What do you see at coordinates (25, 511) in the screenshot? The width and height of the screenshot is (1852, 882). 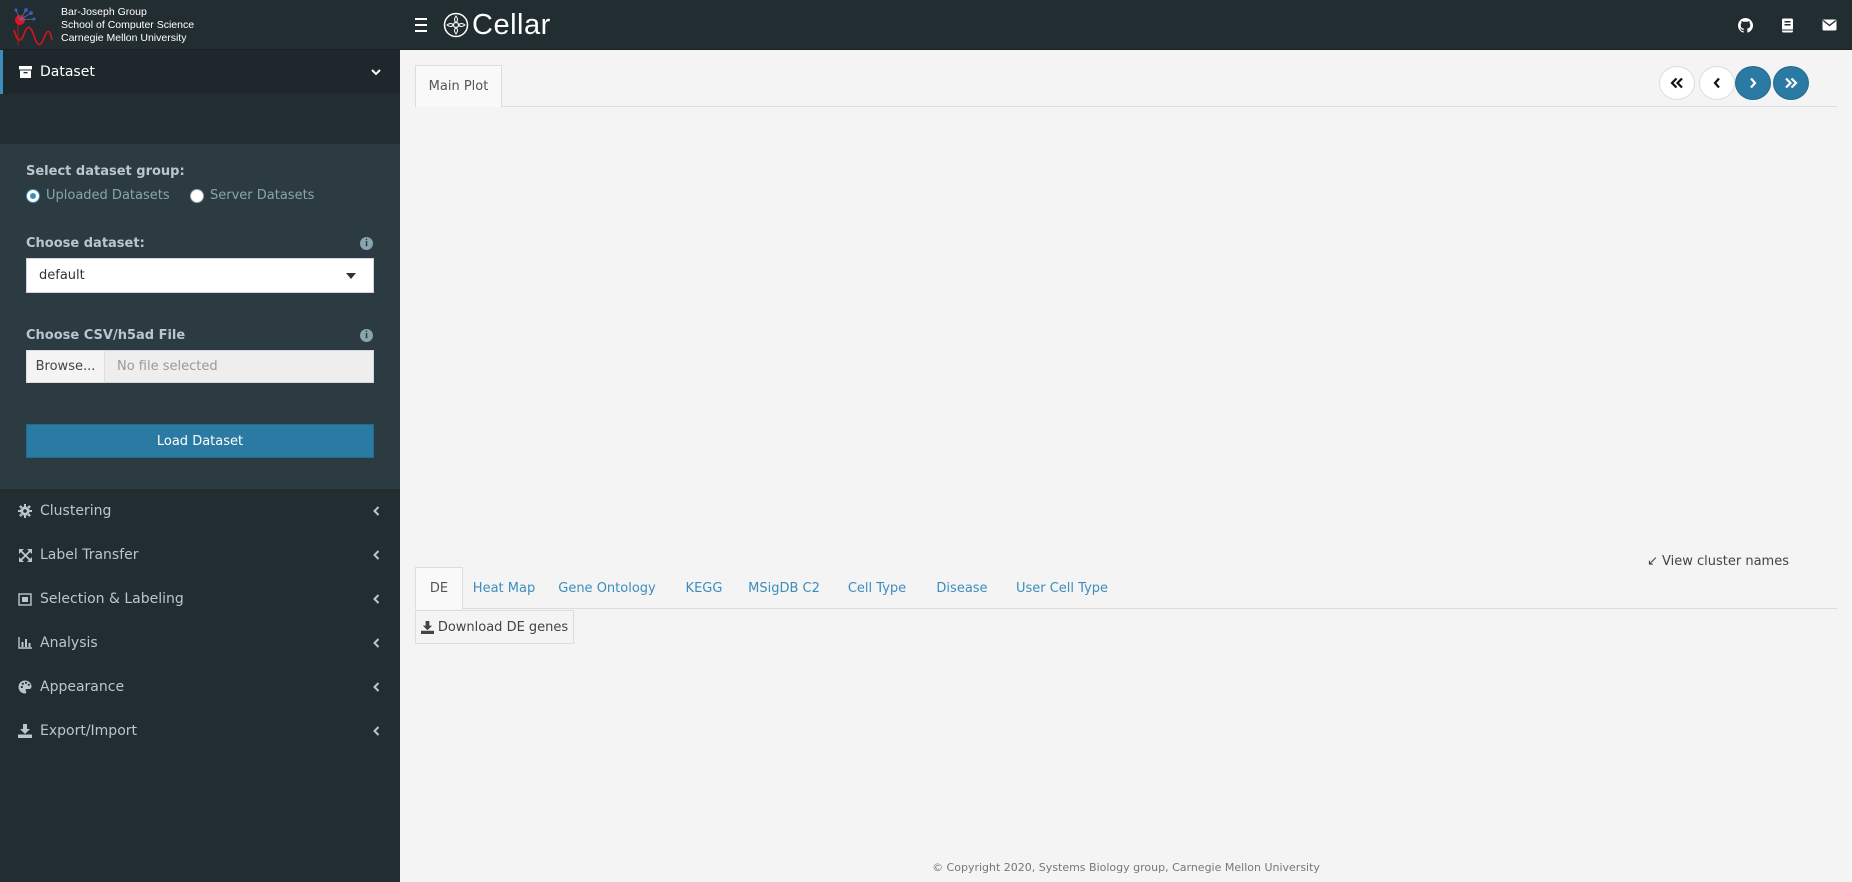 I see `gear-icon` at bounding box center [25, 511].